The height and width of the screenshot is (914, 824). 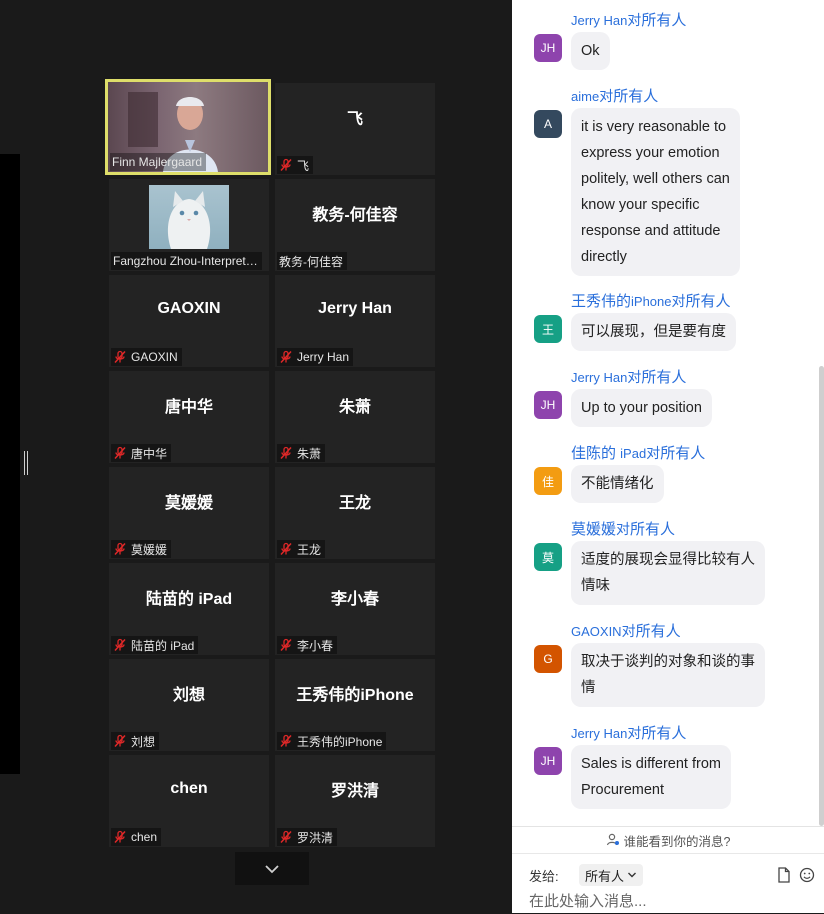 I want to click on message-text-line: Procurement, so click(x=623, y=790).